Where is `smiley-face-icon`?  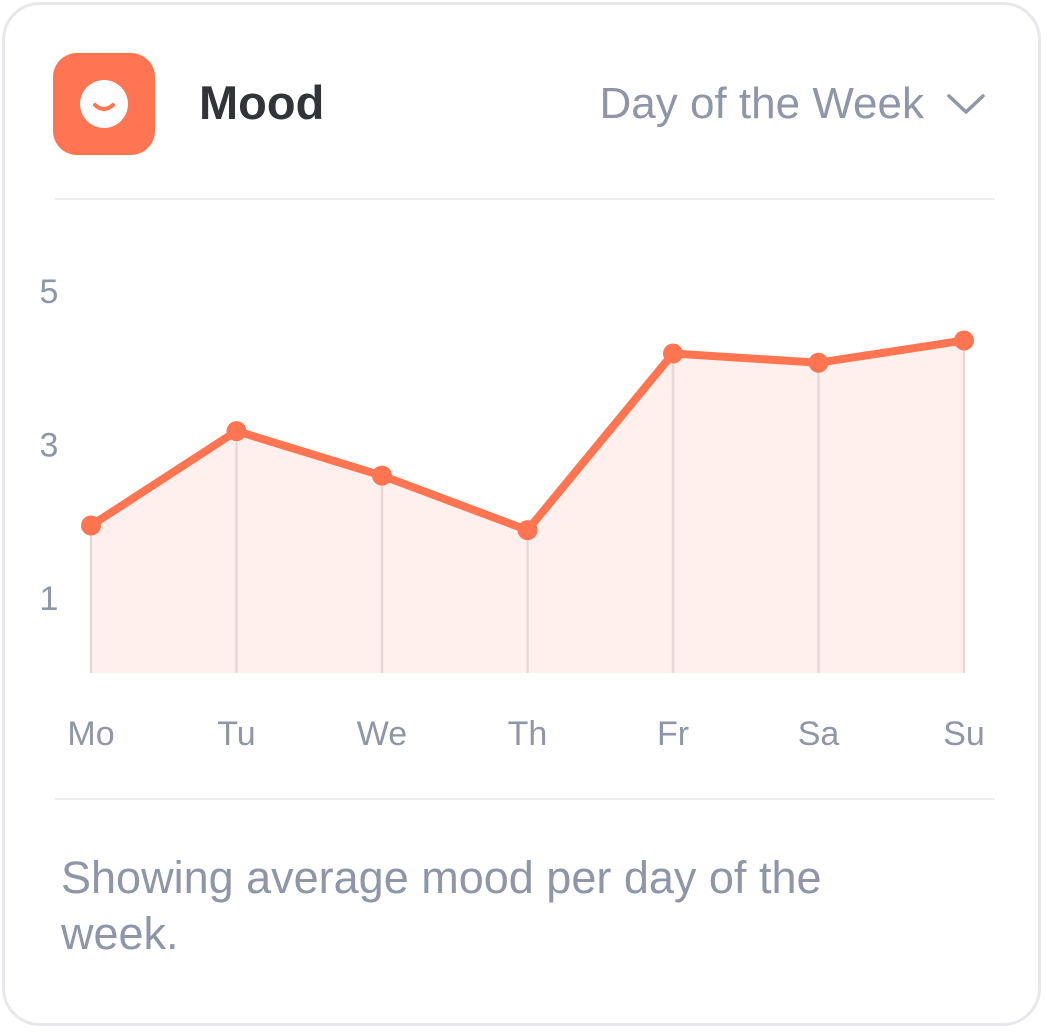
smiley-face-icon is located at coordinates (104, 104).